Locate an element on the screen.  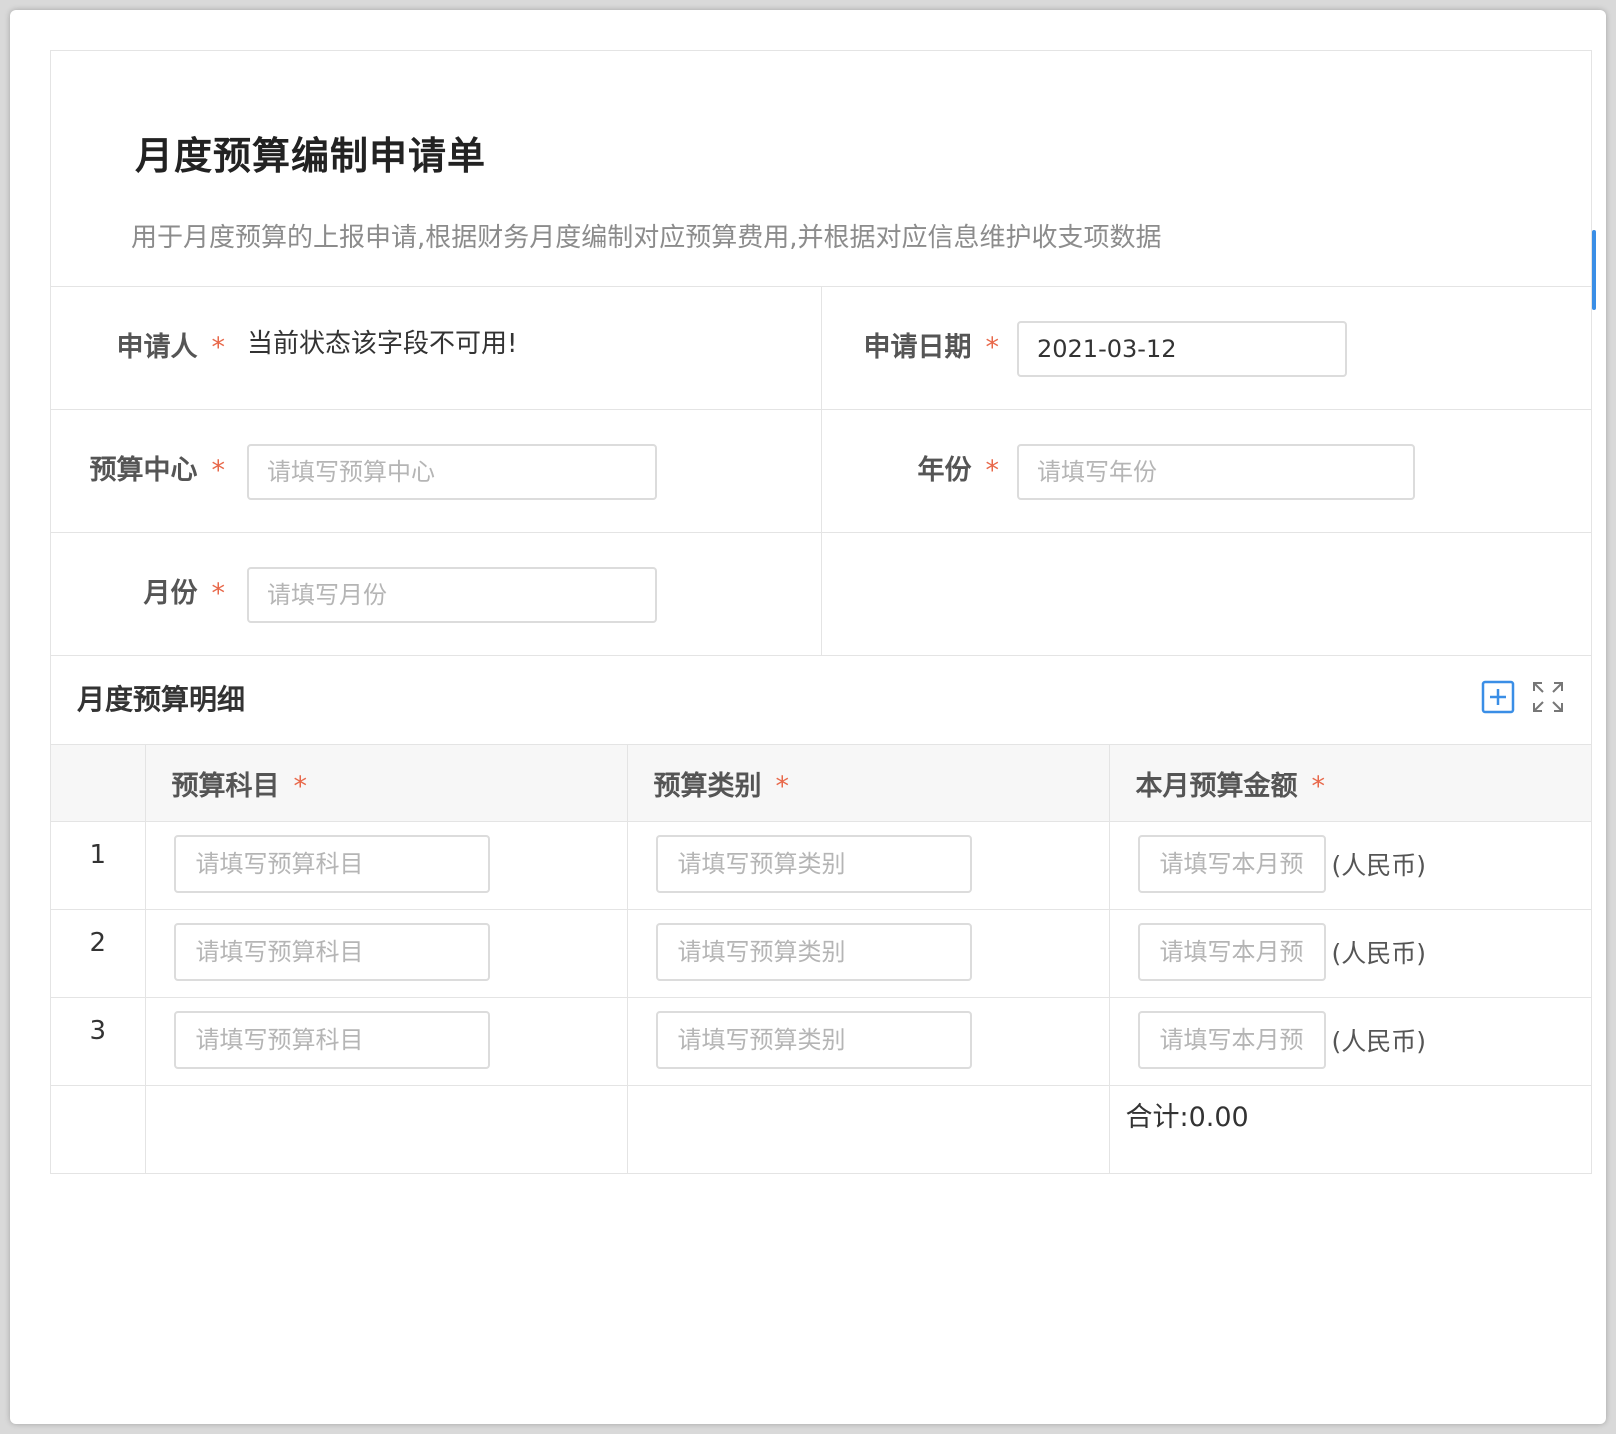
form-row: 申请人 * 当前状态该字段不可用! 申请日期 * is located at coordinates (821, 348).